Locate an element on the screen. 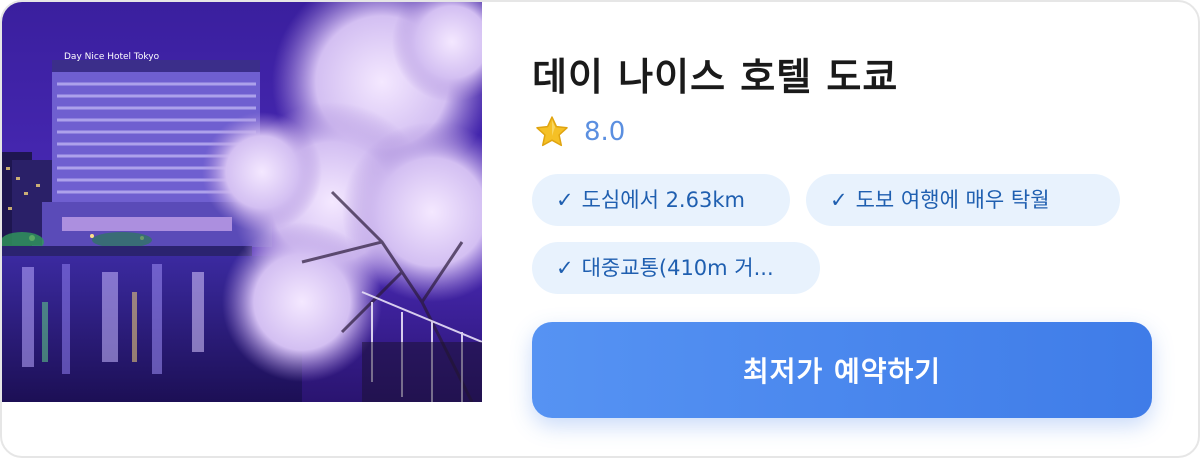  hotel-sign: Day Nice Hotel Tokyo is located at coordinates (112, 57).